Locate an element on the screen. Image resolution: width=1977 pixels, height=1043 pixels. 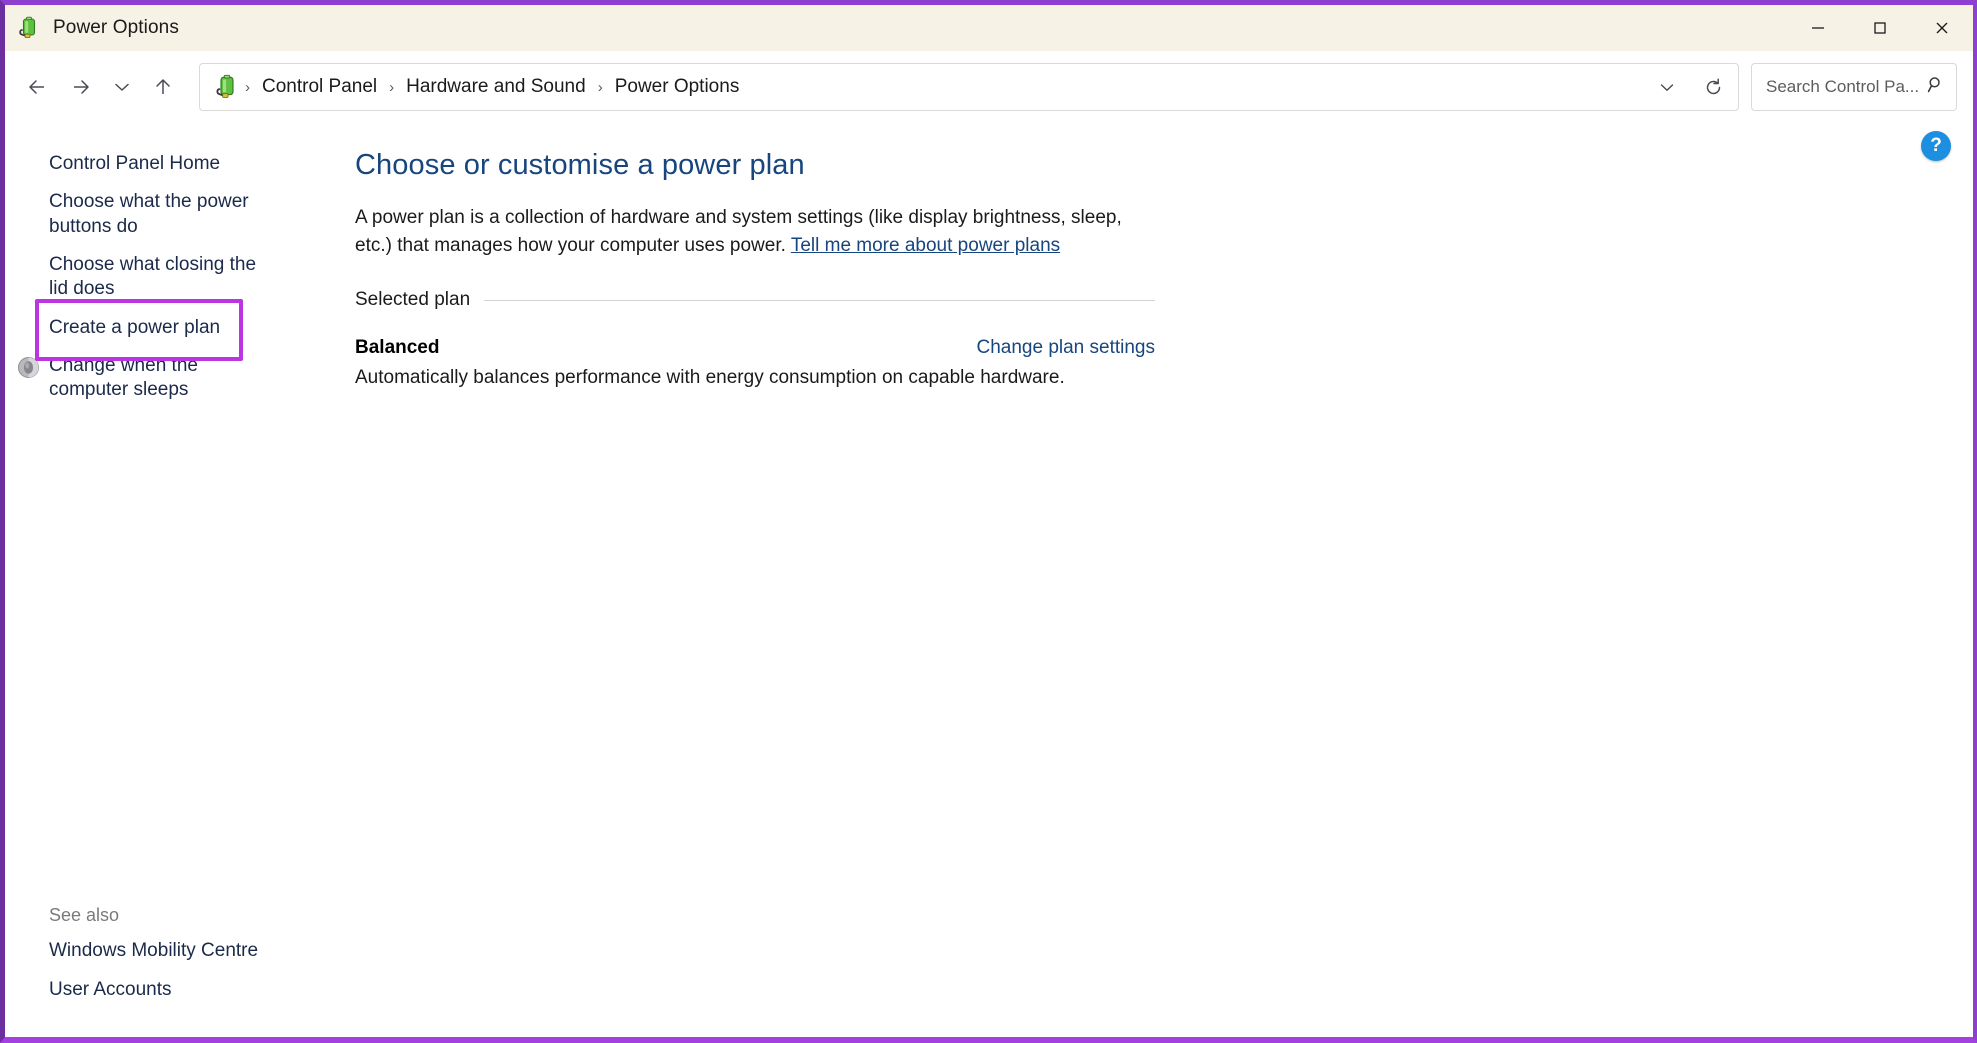
selected-plan-label: Selected plan is located at coordinates (413, 300).